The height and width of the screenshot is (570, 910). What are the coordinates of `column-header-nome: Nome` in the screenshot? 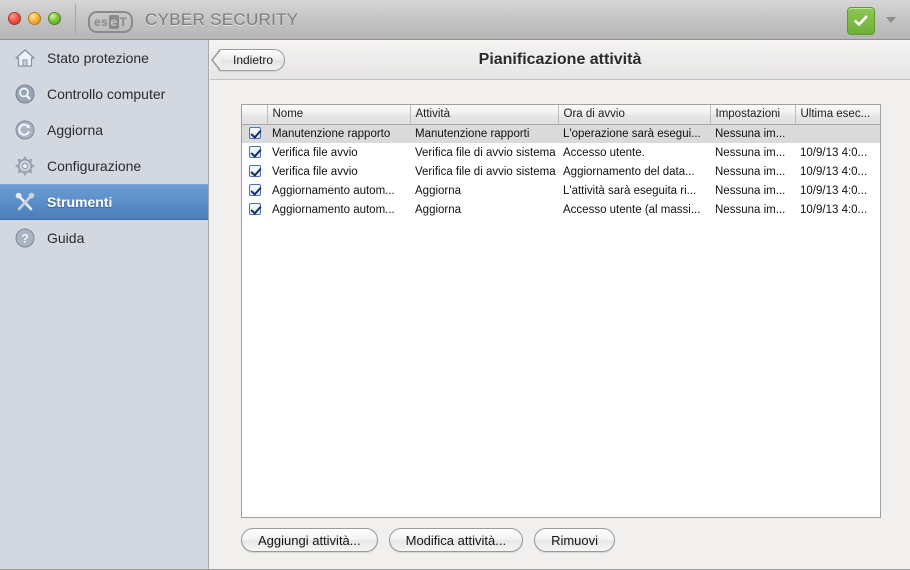 It's located at (339, 115).